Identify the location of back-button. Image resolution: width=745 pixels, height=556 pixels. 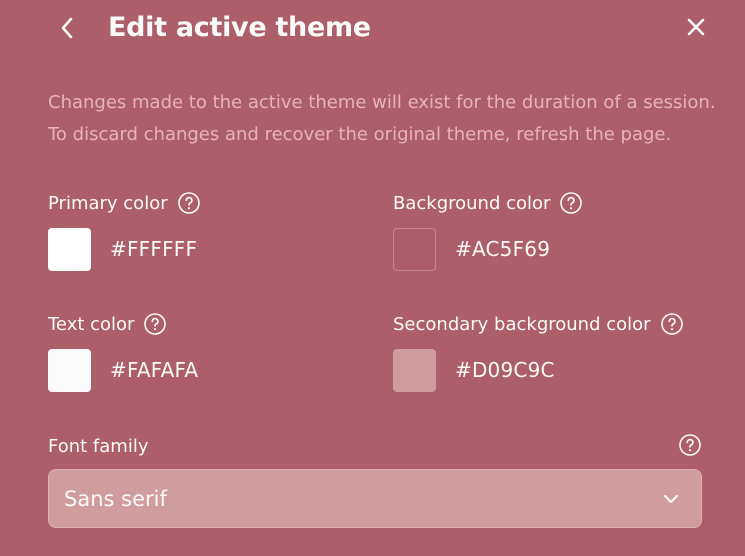
(67, 28).